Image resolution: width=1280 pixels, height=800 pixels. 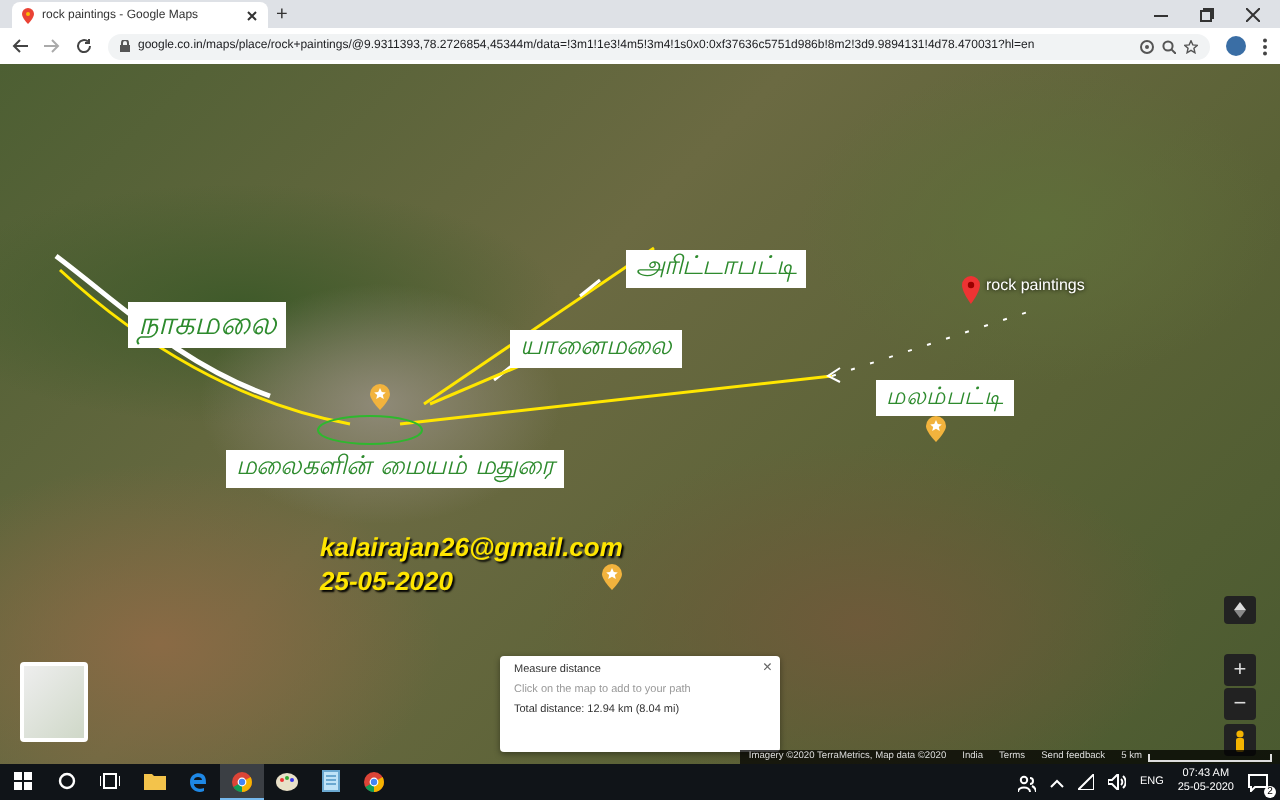 I want to click on layers-toggle, so click(x=54, y=702).